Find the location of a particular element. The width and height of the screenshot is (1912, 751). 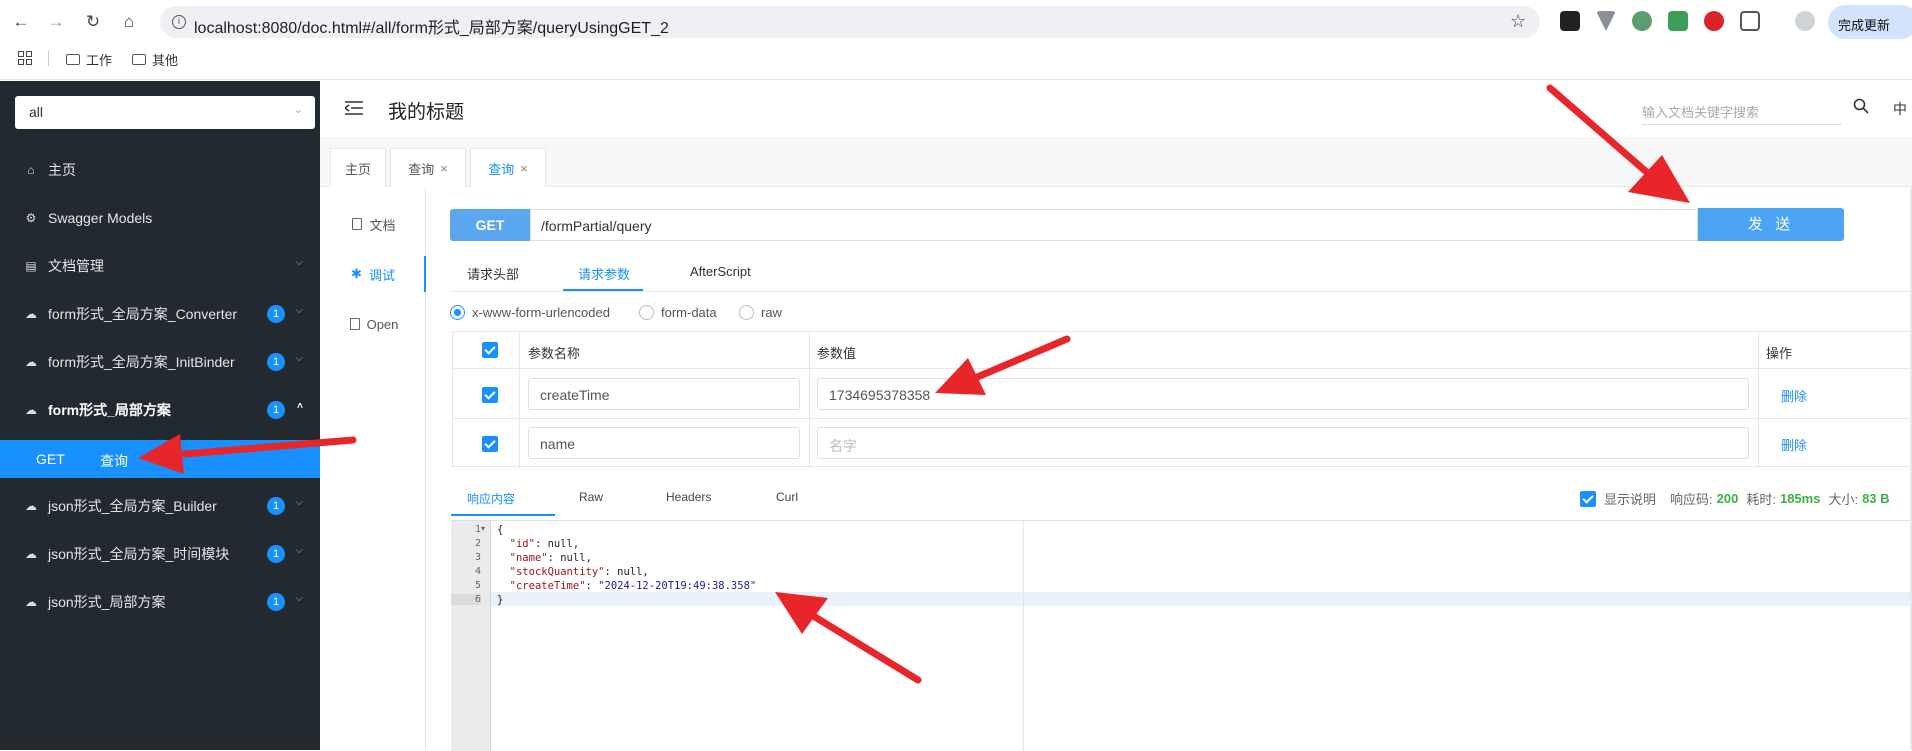

arrow-to-query-item is located at coordinates (269, 447).